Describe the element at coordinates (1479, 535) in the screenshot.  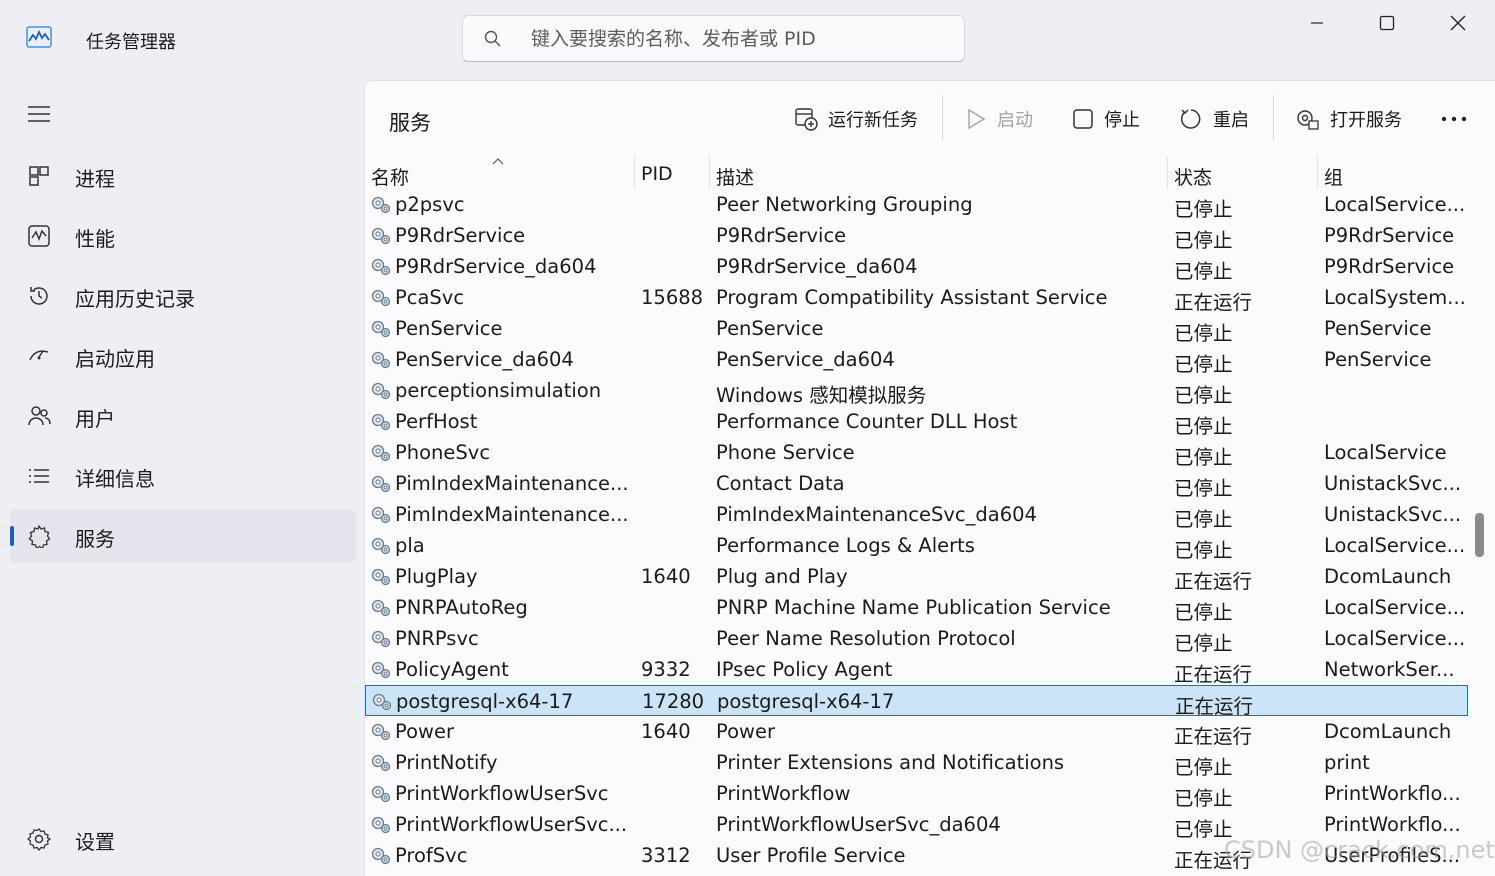
I see `scrollbar-thumb` at that location.